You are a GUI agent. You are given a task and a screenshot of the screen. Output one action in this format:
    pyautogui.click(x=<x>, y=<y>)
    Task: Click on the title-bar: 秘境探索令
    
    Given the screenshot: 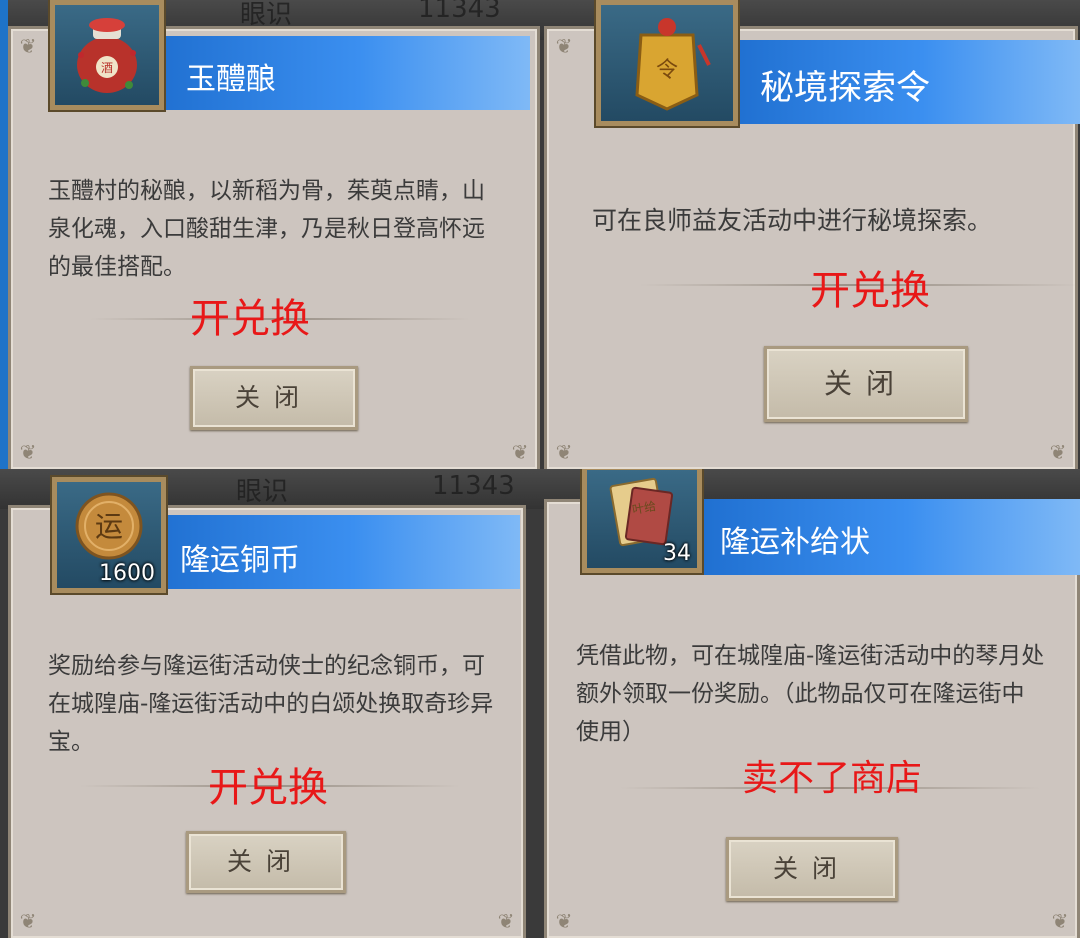 What is the action you would take?
    pyautogui.click(x=905, y=82)
    